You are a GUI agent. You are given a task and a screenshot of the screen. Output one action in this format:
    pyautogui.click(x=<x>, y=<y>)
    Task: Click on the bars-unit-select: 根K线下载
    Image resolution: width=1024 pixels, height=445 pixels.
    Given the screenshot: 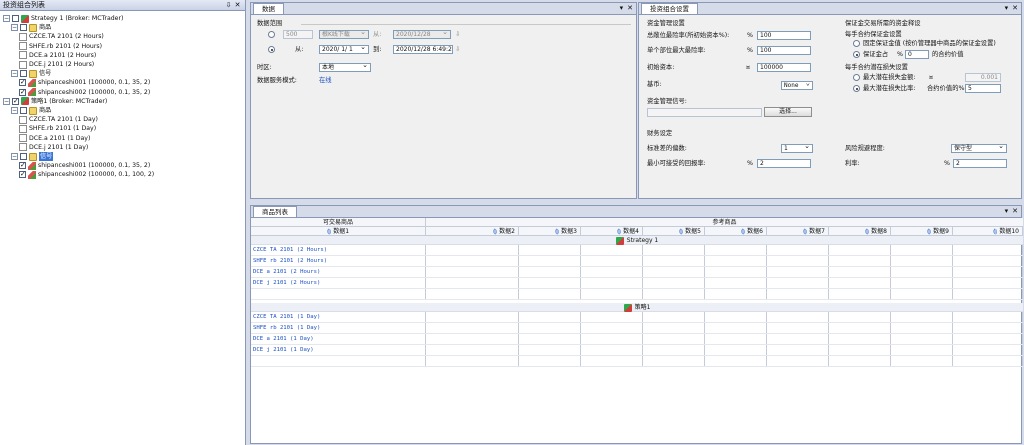 What is the action you would take?
    pyautogui.click(x=344, y=34)
    